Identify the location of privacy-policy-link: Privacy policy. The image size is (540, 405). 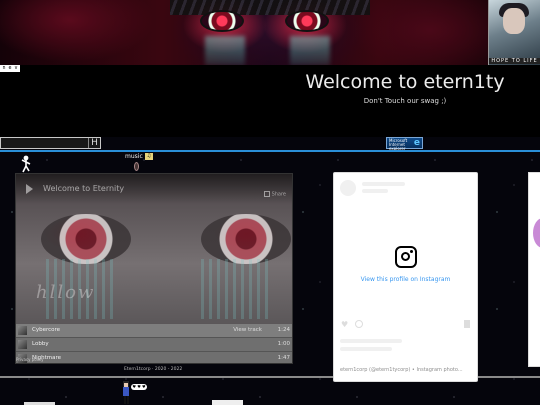
(30, 359).